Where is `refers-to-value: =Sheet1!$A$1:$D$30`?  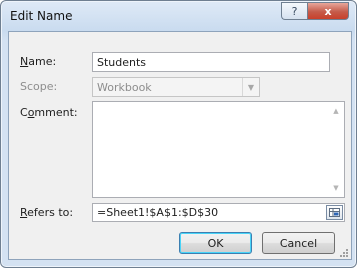 refers-to-value: =Sheet1!$A$1:$D$30 is located at coordinates (158, 212).